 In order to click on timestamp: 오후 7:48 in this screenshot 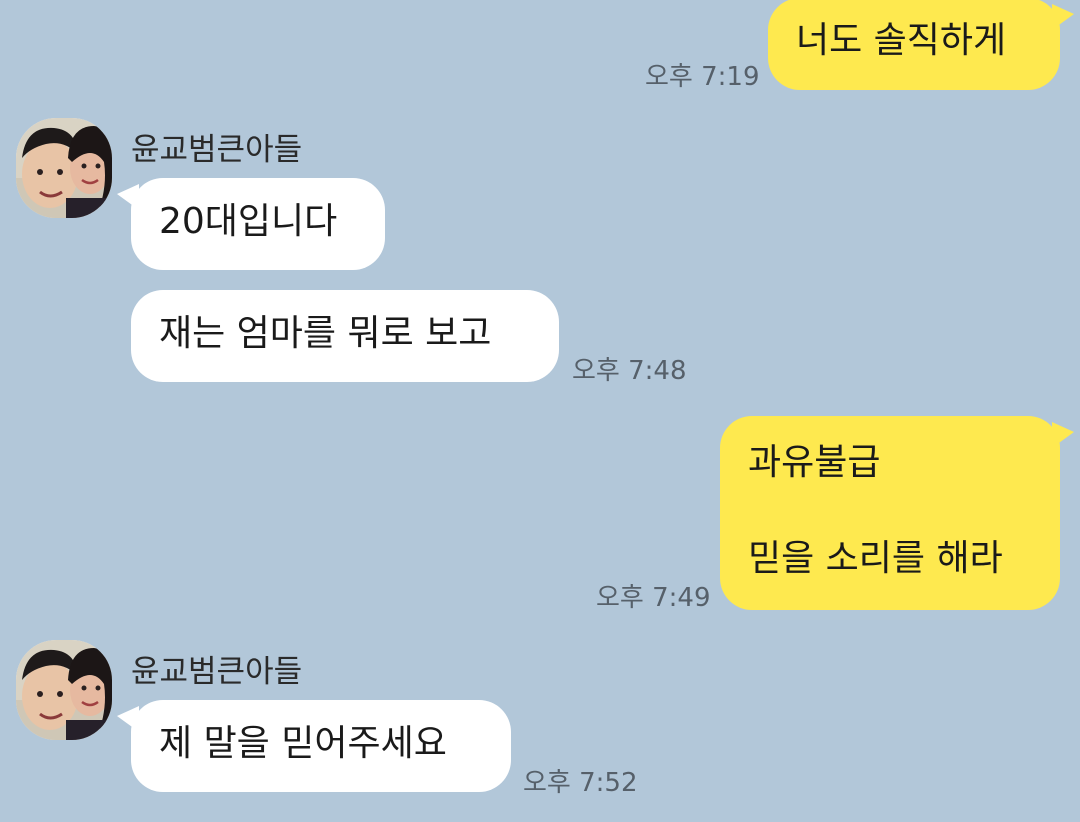, I will do `click(629, 371)`.